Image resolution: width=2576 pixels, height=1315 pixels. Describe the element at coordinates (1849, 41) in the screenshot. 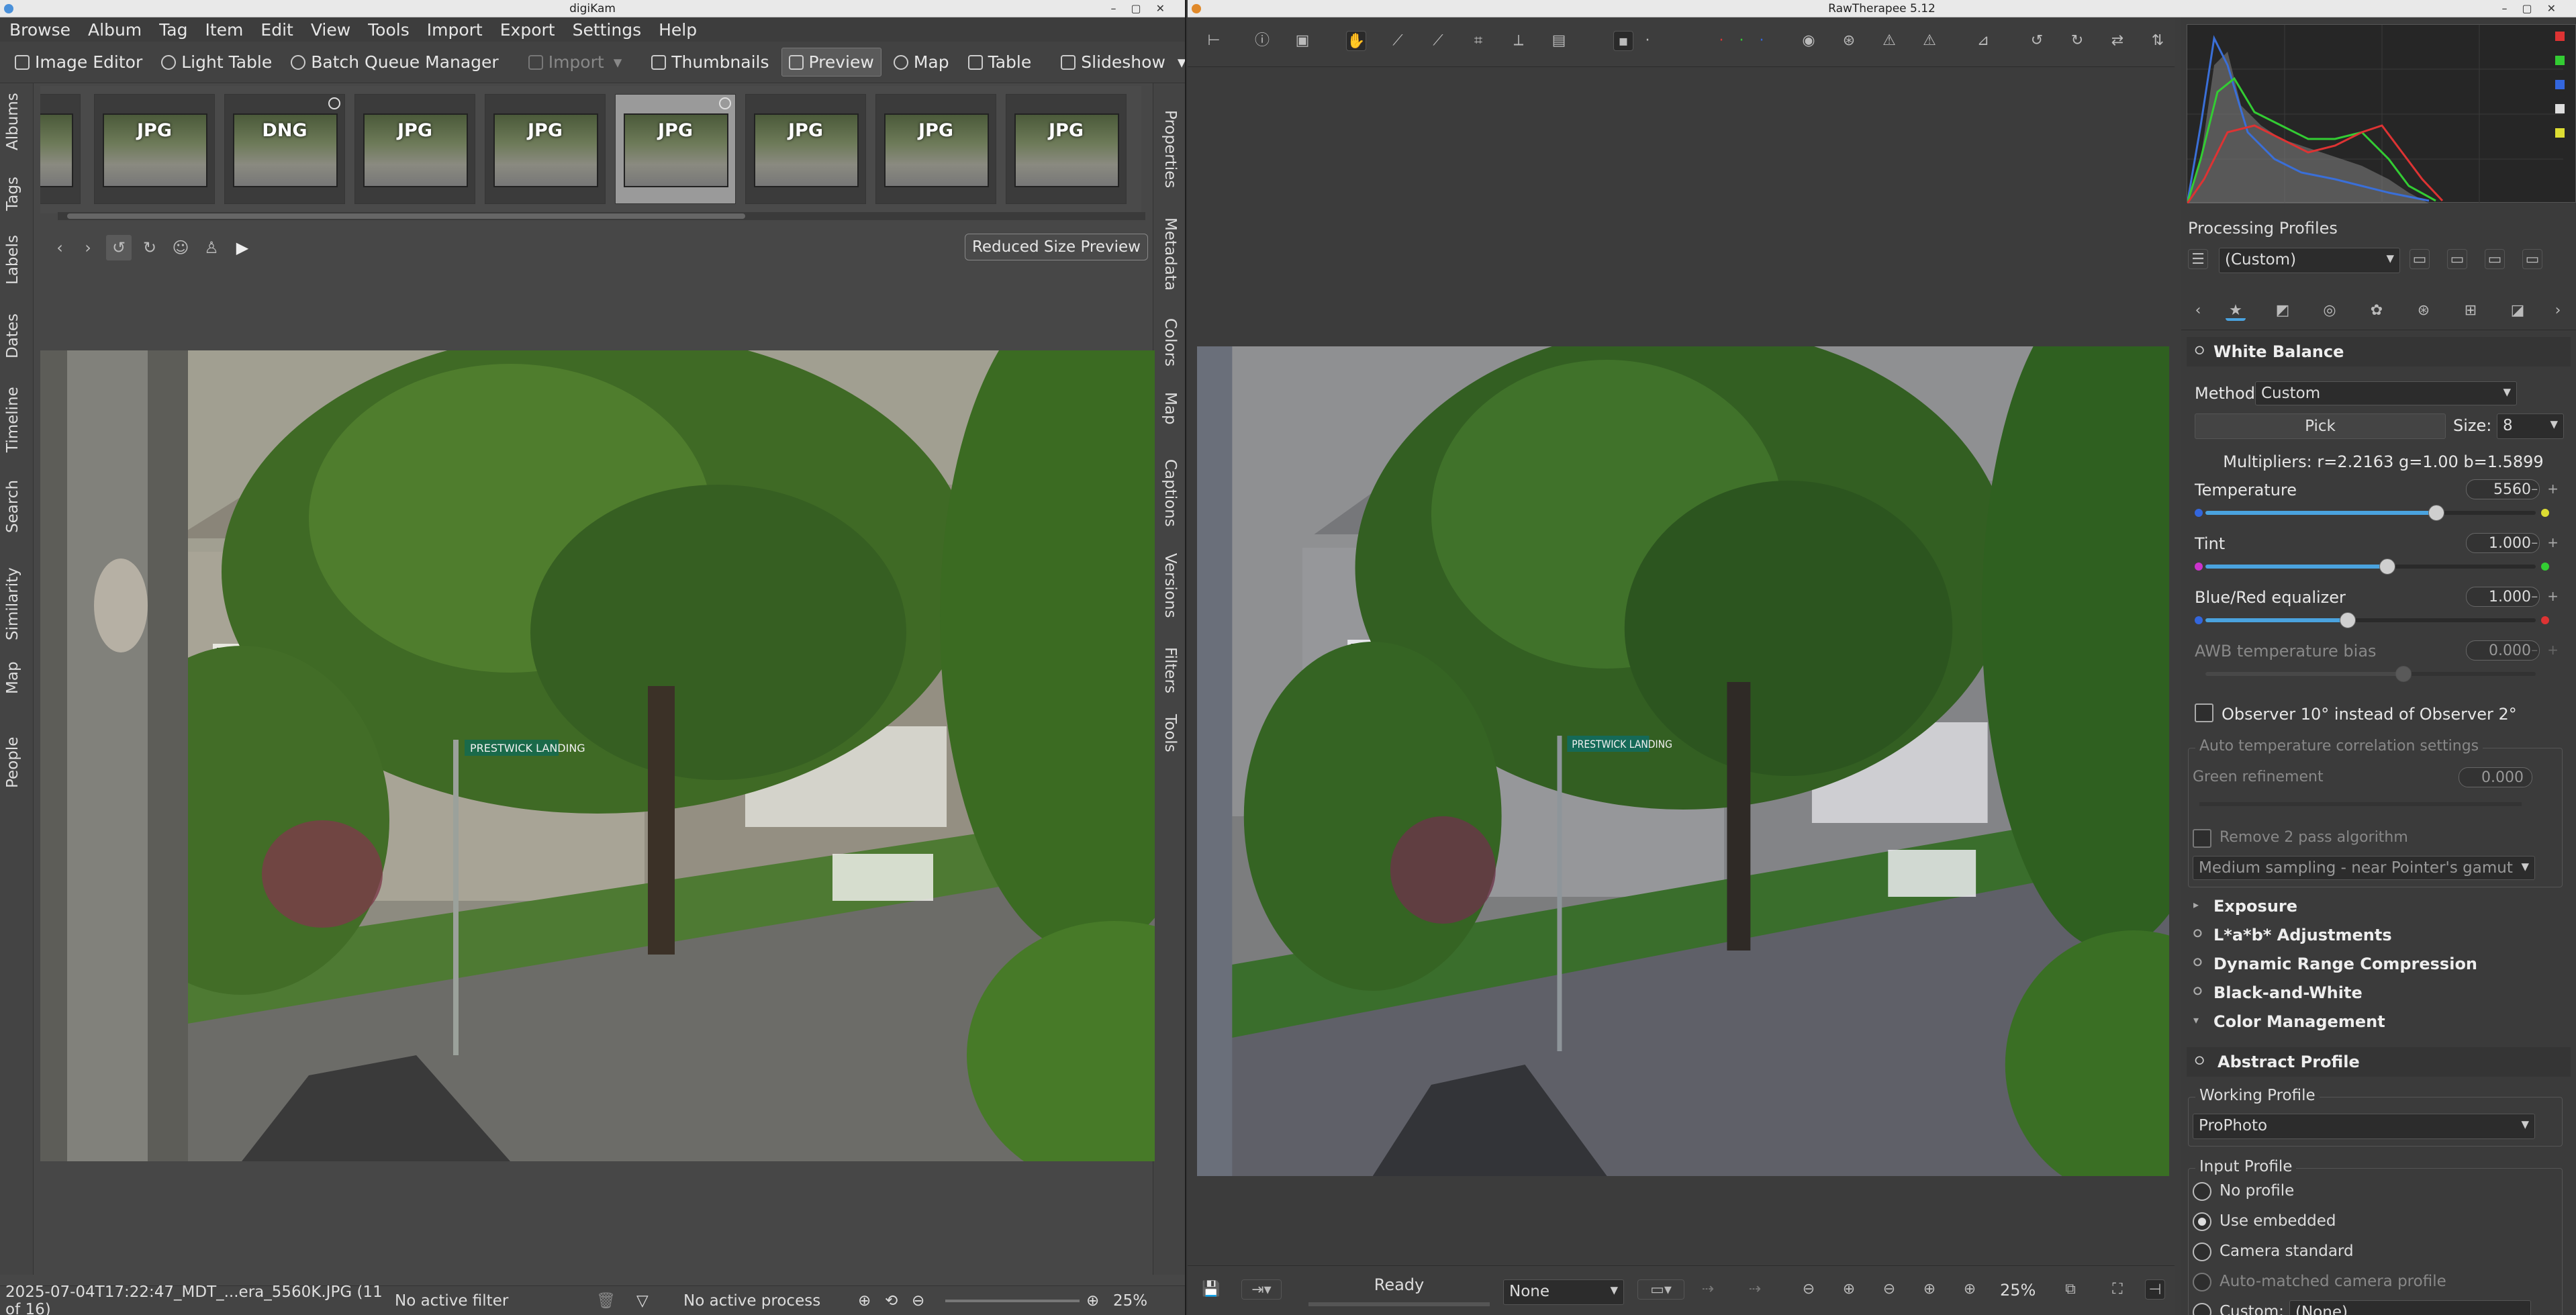

I see `sharpen-mask-icon: ⊛` at that location.